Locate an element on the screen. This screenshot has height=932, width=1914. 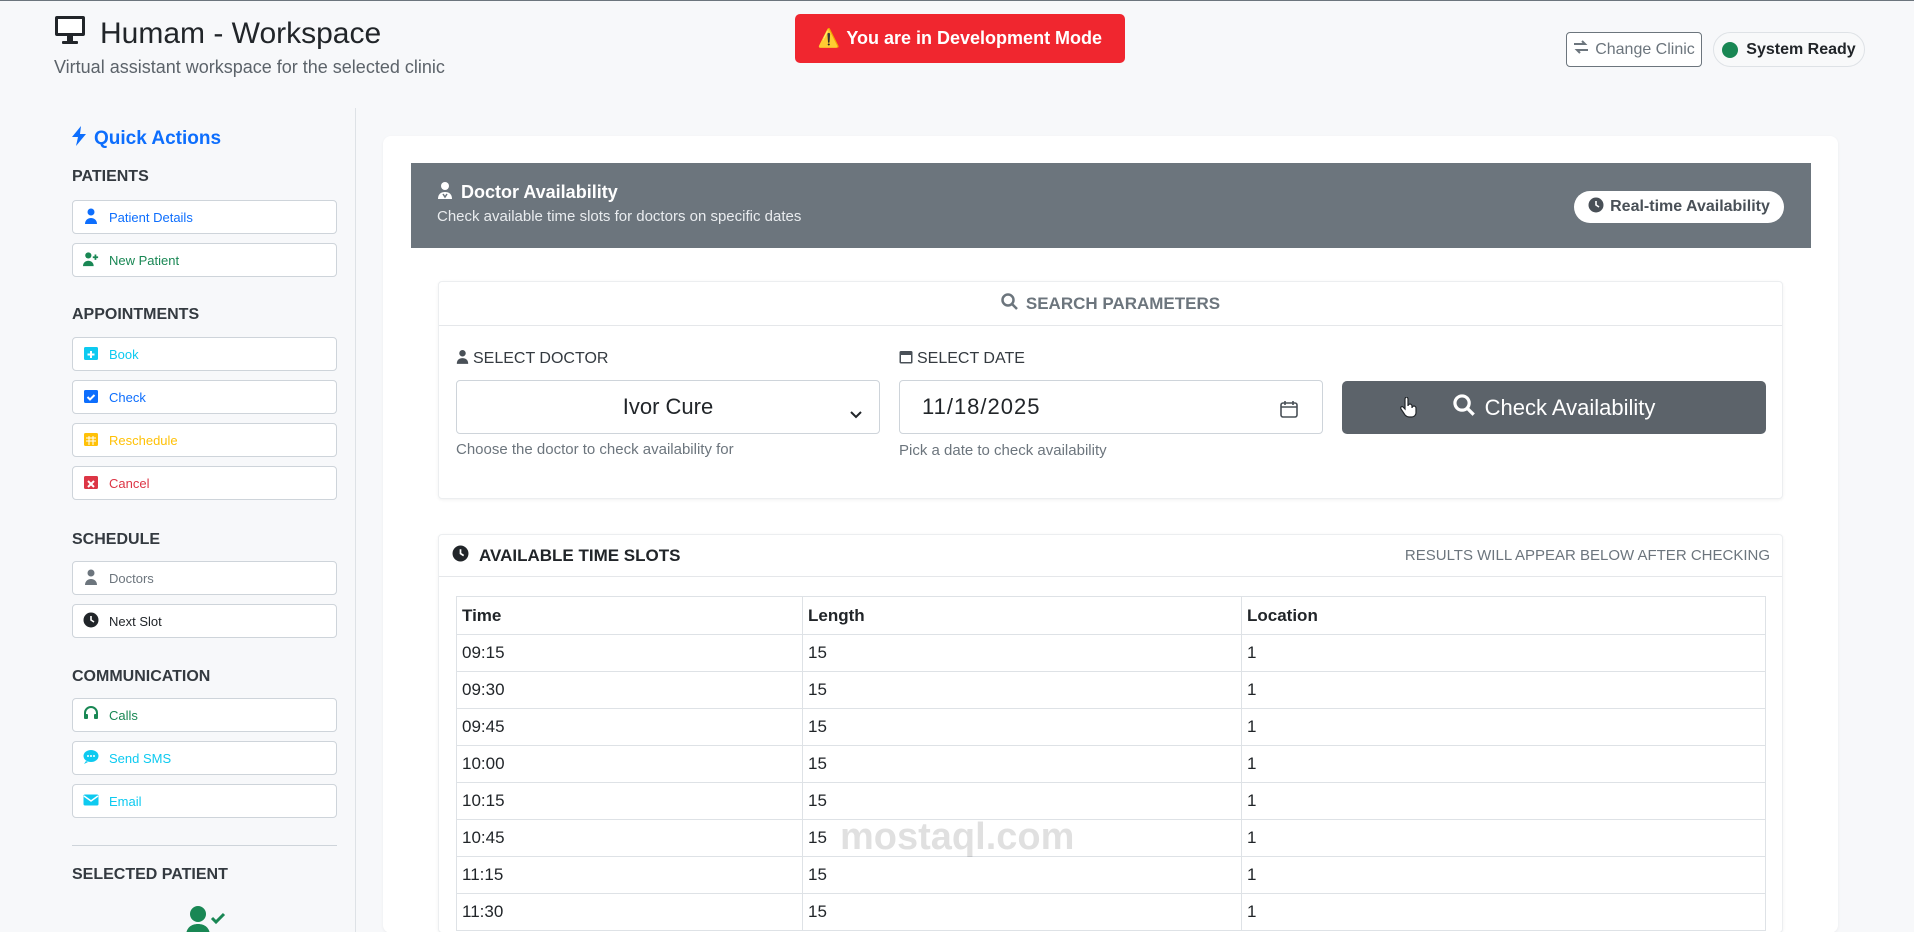
slot-time: 10:45 is located at coordinates (629, 838).